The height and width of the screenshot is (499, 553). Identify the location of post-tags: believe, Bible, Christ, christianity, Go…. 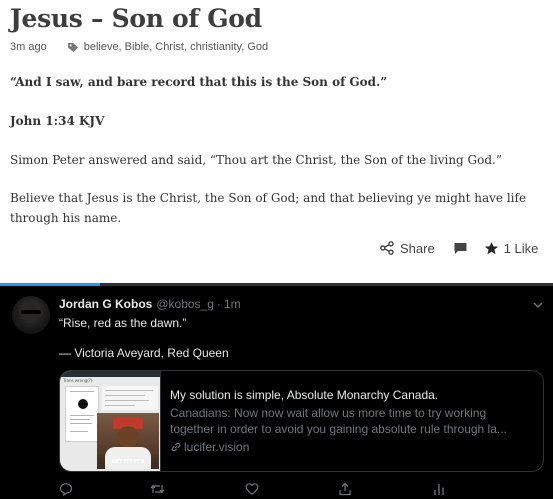
(176, 47).